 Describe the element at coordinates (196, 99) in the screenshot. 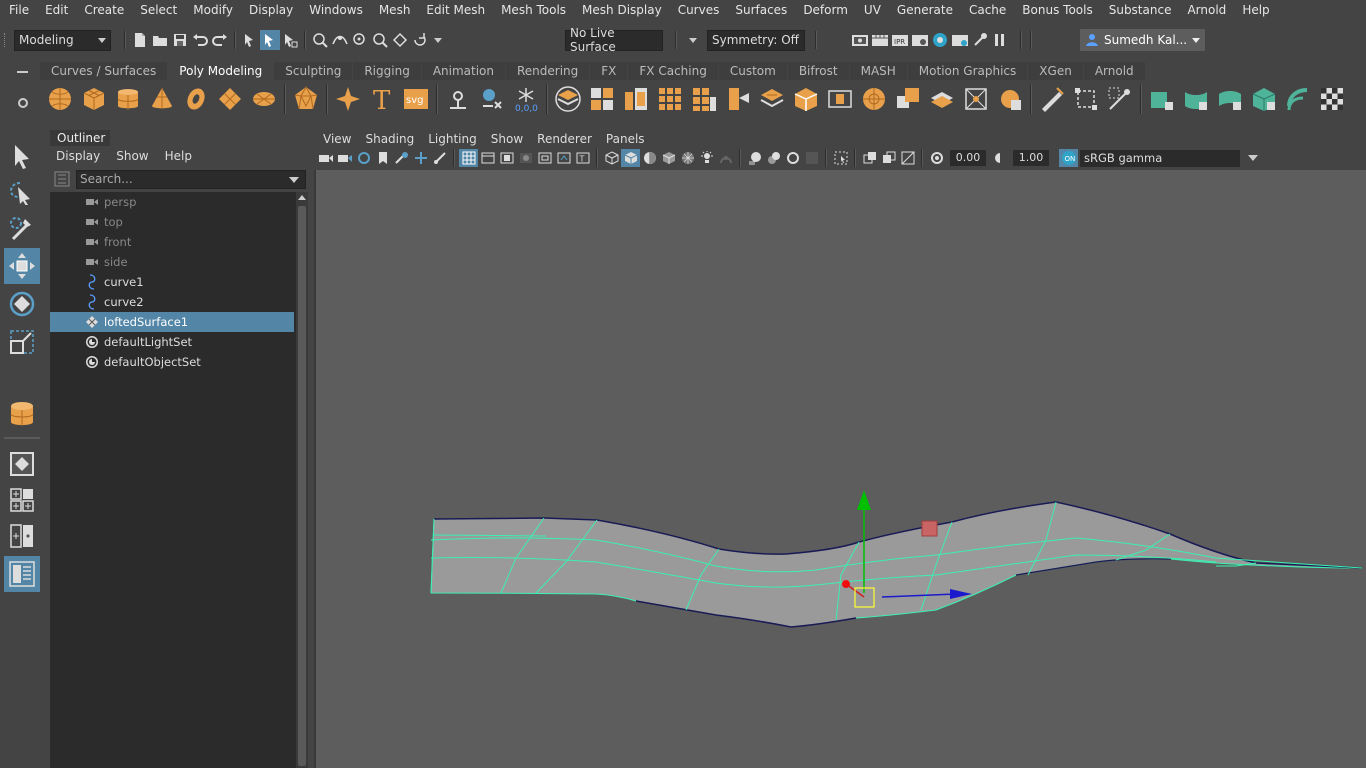

I see `poly-torus-icon` at that location.